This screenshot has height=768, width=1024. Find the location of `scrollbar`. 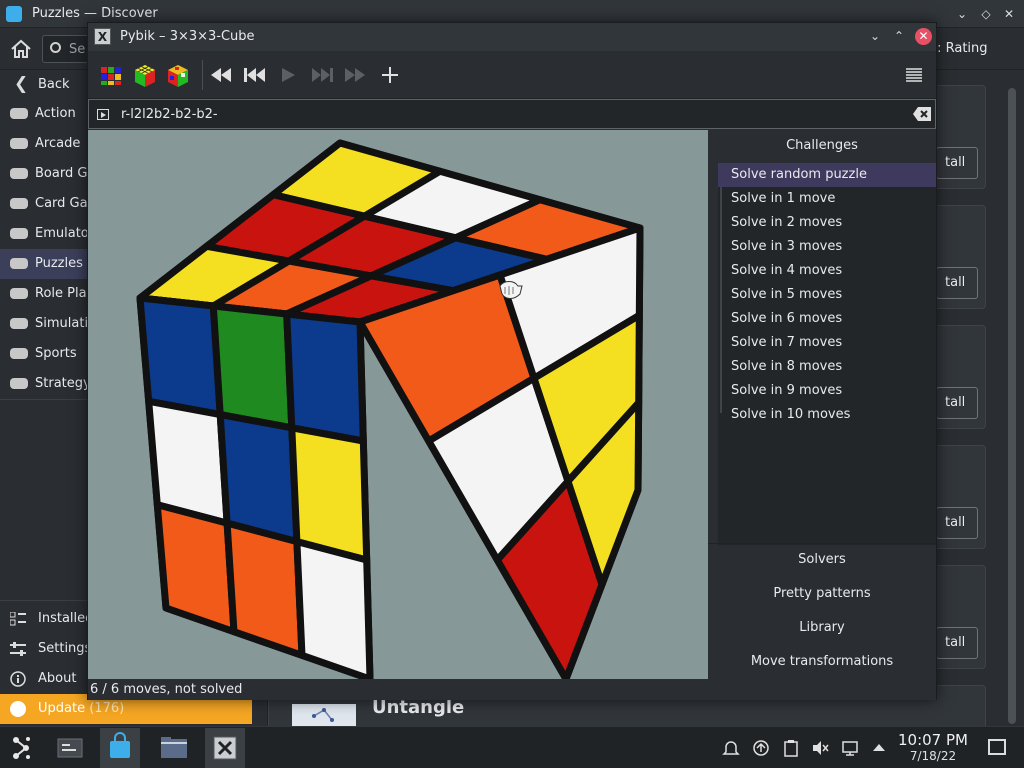

scrollbar is located at coordinates (1012, 408).